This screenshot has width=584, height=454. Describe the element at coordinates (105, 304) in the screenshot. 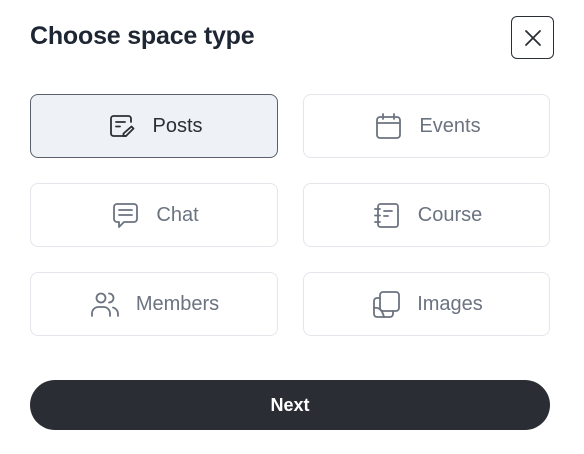

I see `members-icon` at that location.